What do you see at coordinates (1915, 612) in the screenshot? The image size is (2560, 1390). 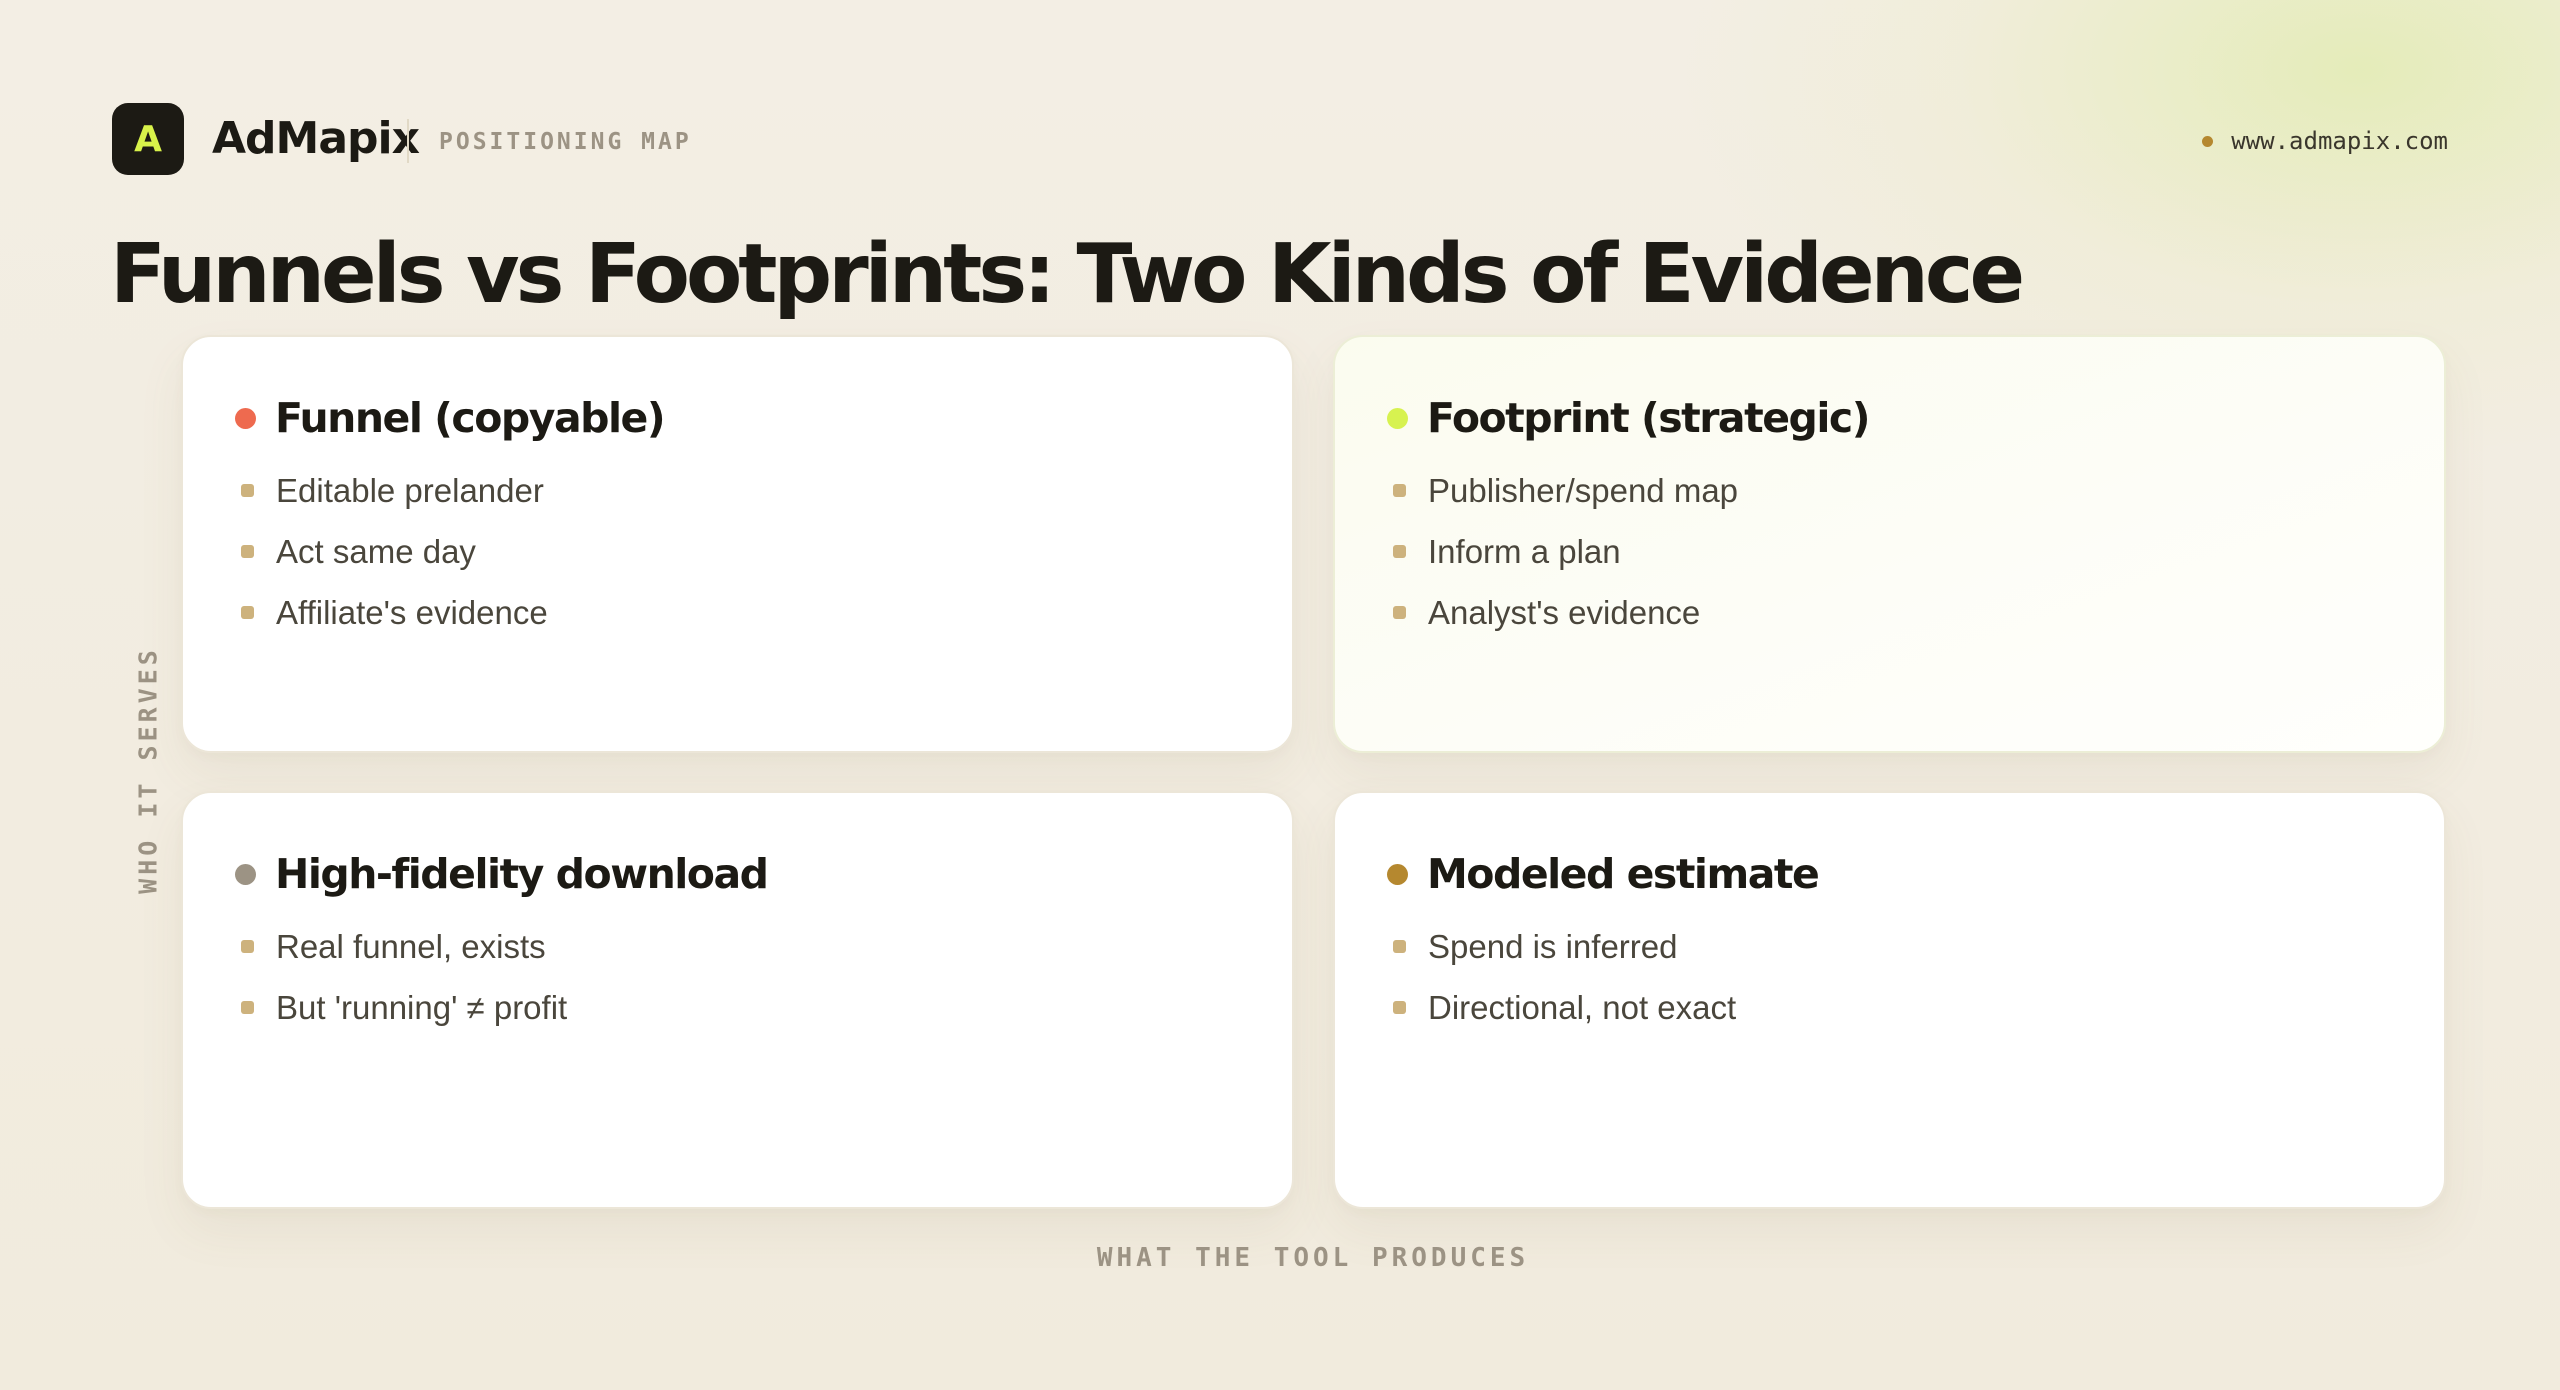 I see `list-item: Analyst's evidence` at bounding box center [1915, 612].